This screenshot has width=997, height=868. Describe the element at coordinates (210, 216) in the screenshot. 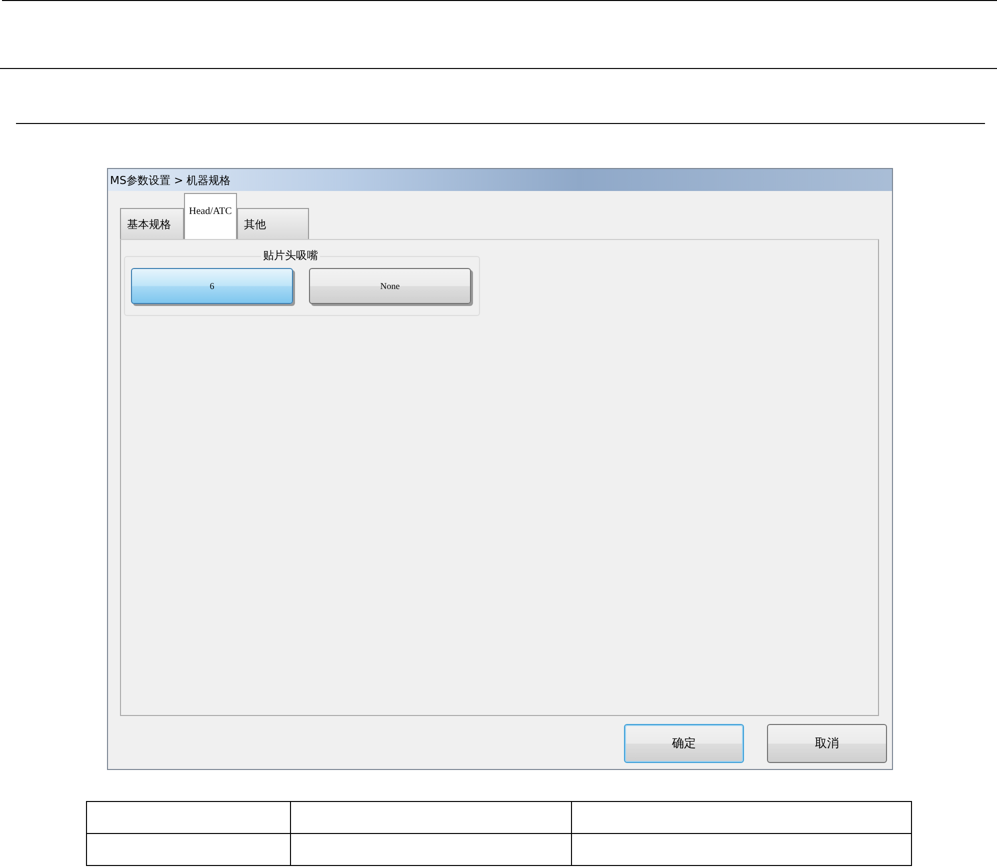

I see `tab: Head/ATC` at that location.